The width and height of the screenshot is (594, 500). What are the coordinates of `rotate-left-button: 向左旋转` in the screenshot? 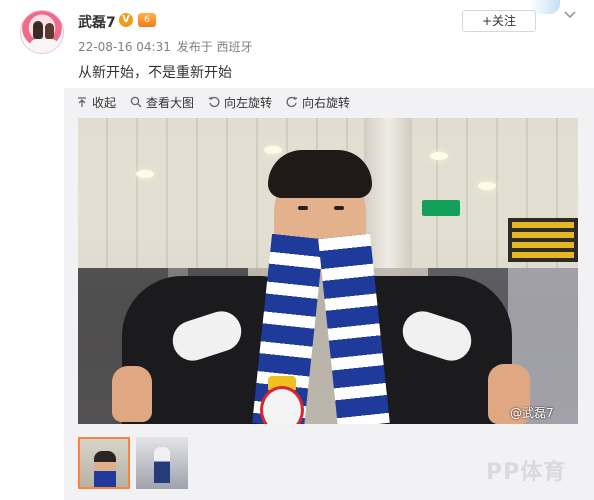 It's located at (240, 102).